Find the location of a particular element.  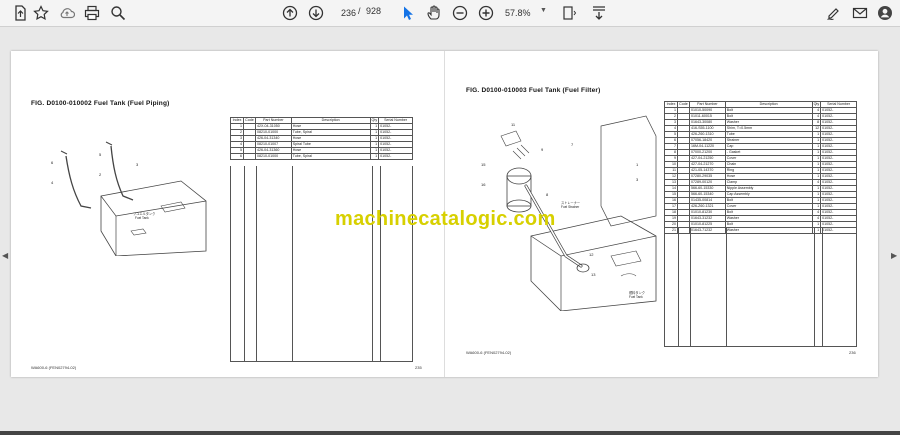

zoom-level-value: 57.8% is located at coordinates (518, 12).